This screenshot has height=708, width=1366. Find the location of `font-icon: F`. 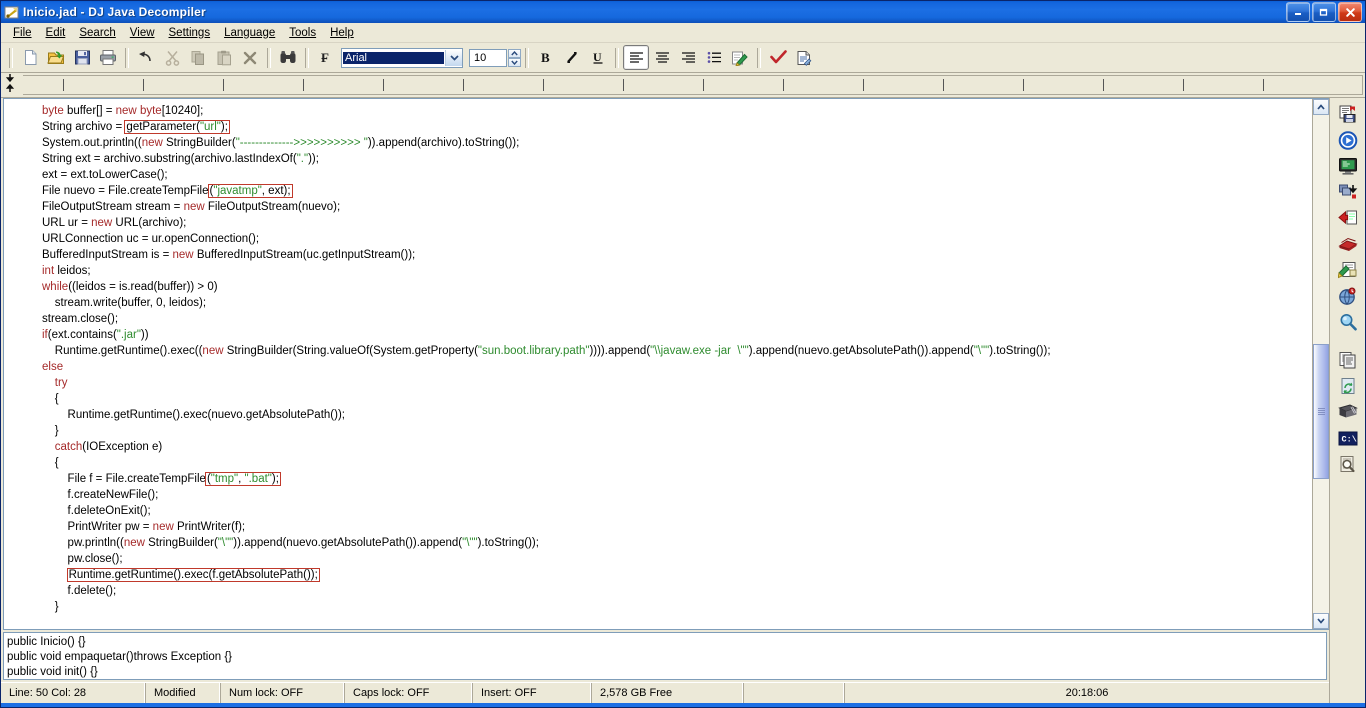

font-icon: F is located at coordinates (326, 57).